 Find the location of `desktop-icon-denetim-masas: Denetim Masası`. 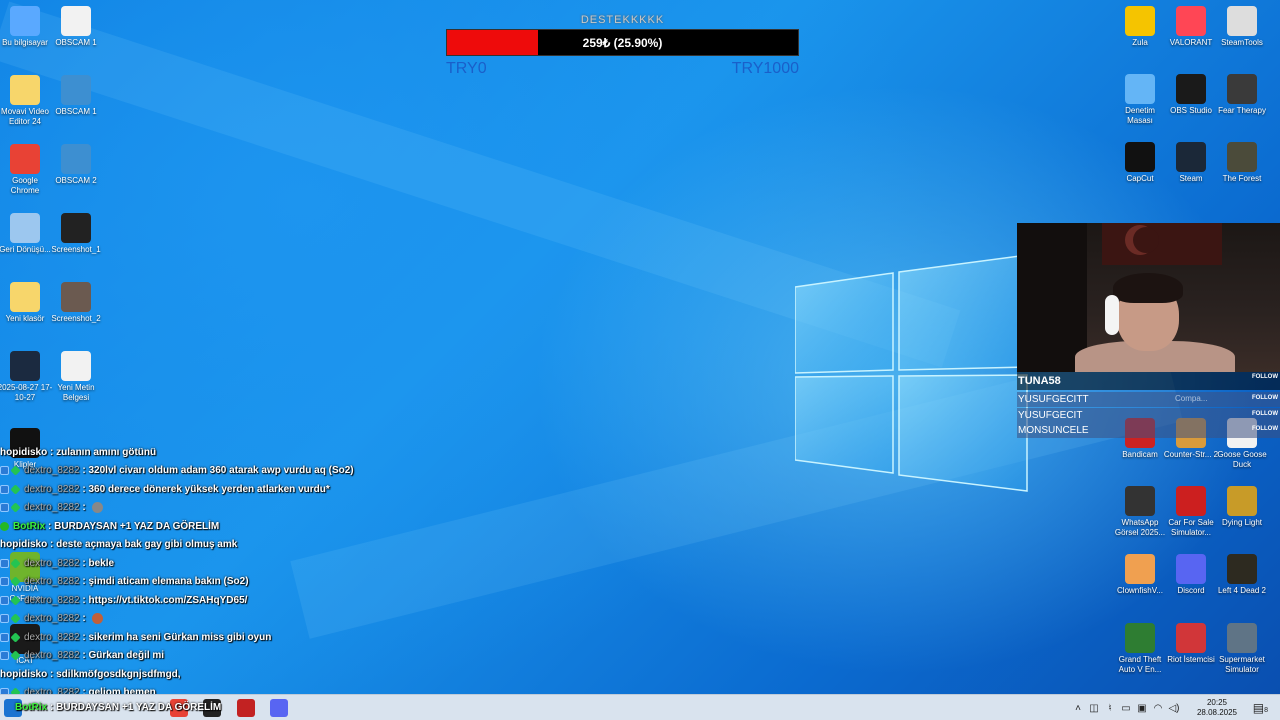

desktop-icon-denetim-masas: Denetim Masası is located at coordinates (1140, 100).